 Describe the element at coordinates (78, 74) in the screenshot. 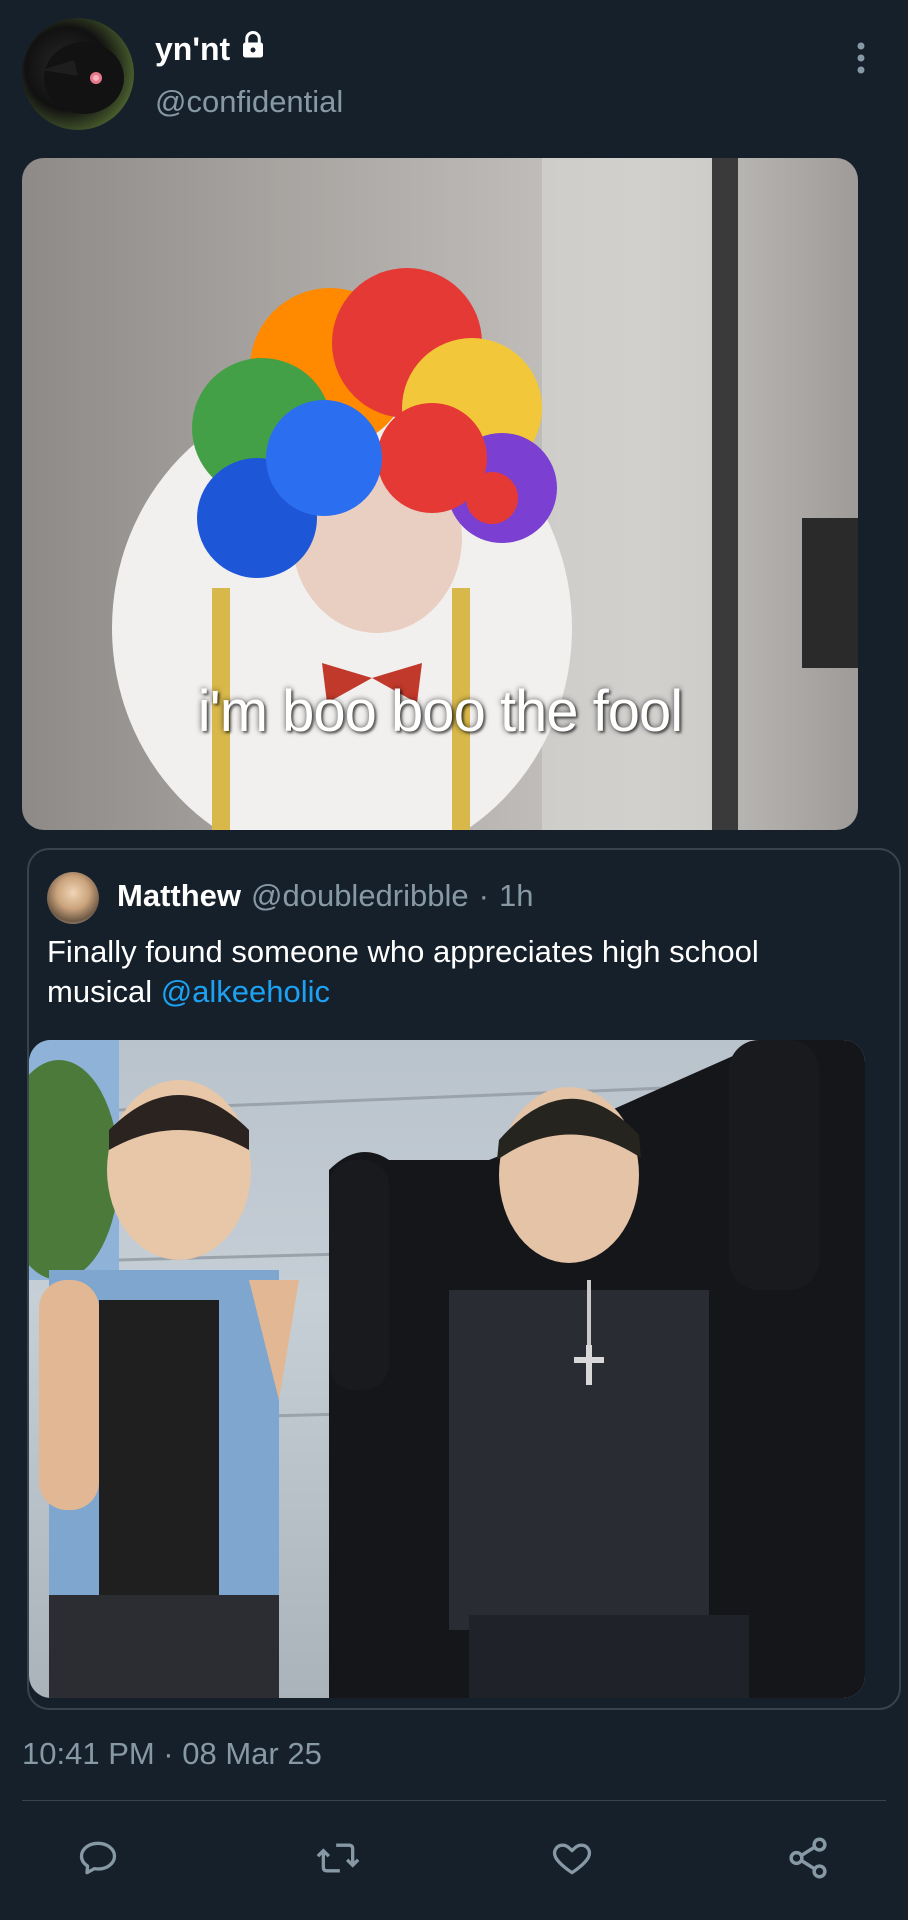

I see `author-avatar` at that location.